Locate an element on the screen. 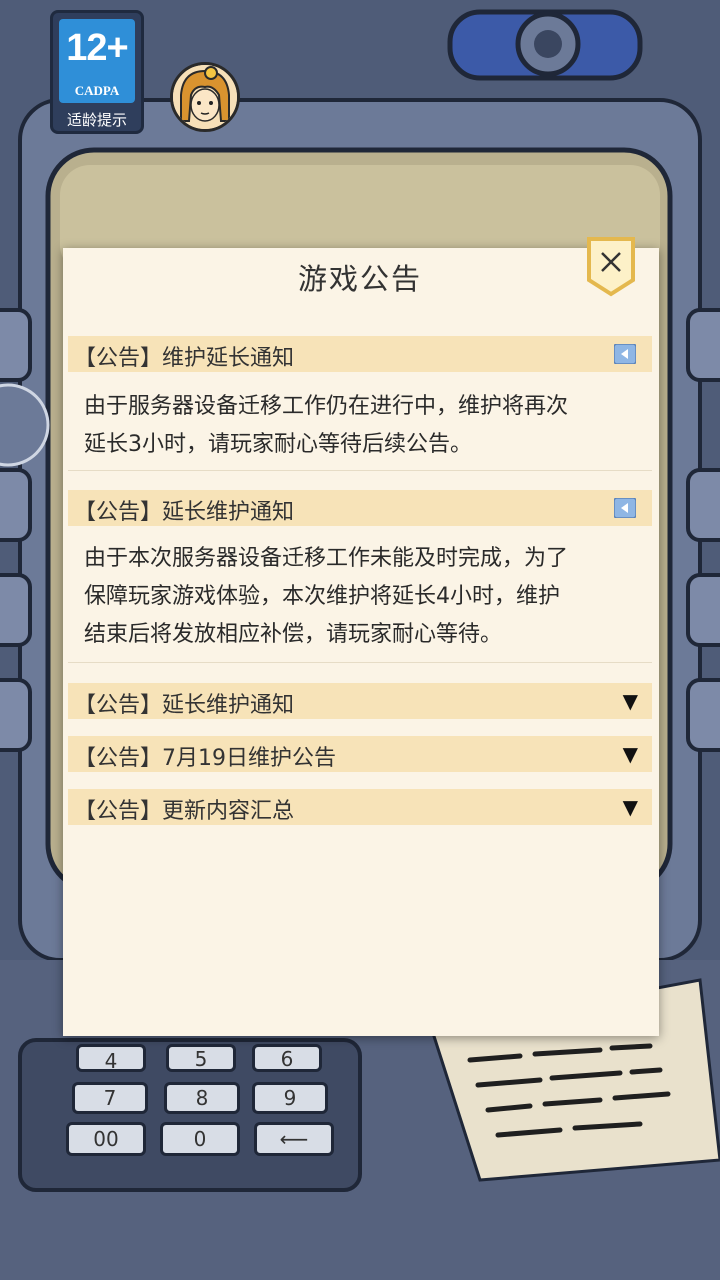 This screenshot has height=1280, width=720. notice-body-line: 由于本次服务器设备迁移工作未能及时完成，为了 is located at coordinates (326, 558).